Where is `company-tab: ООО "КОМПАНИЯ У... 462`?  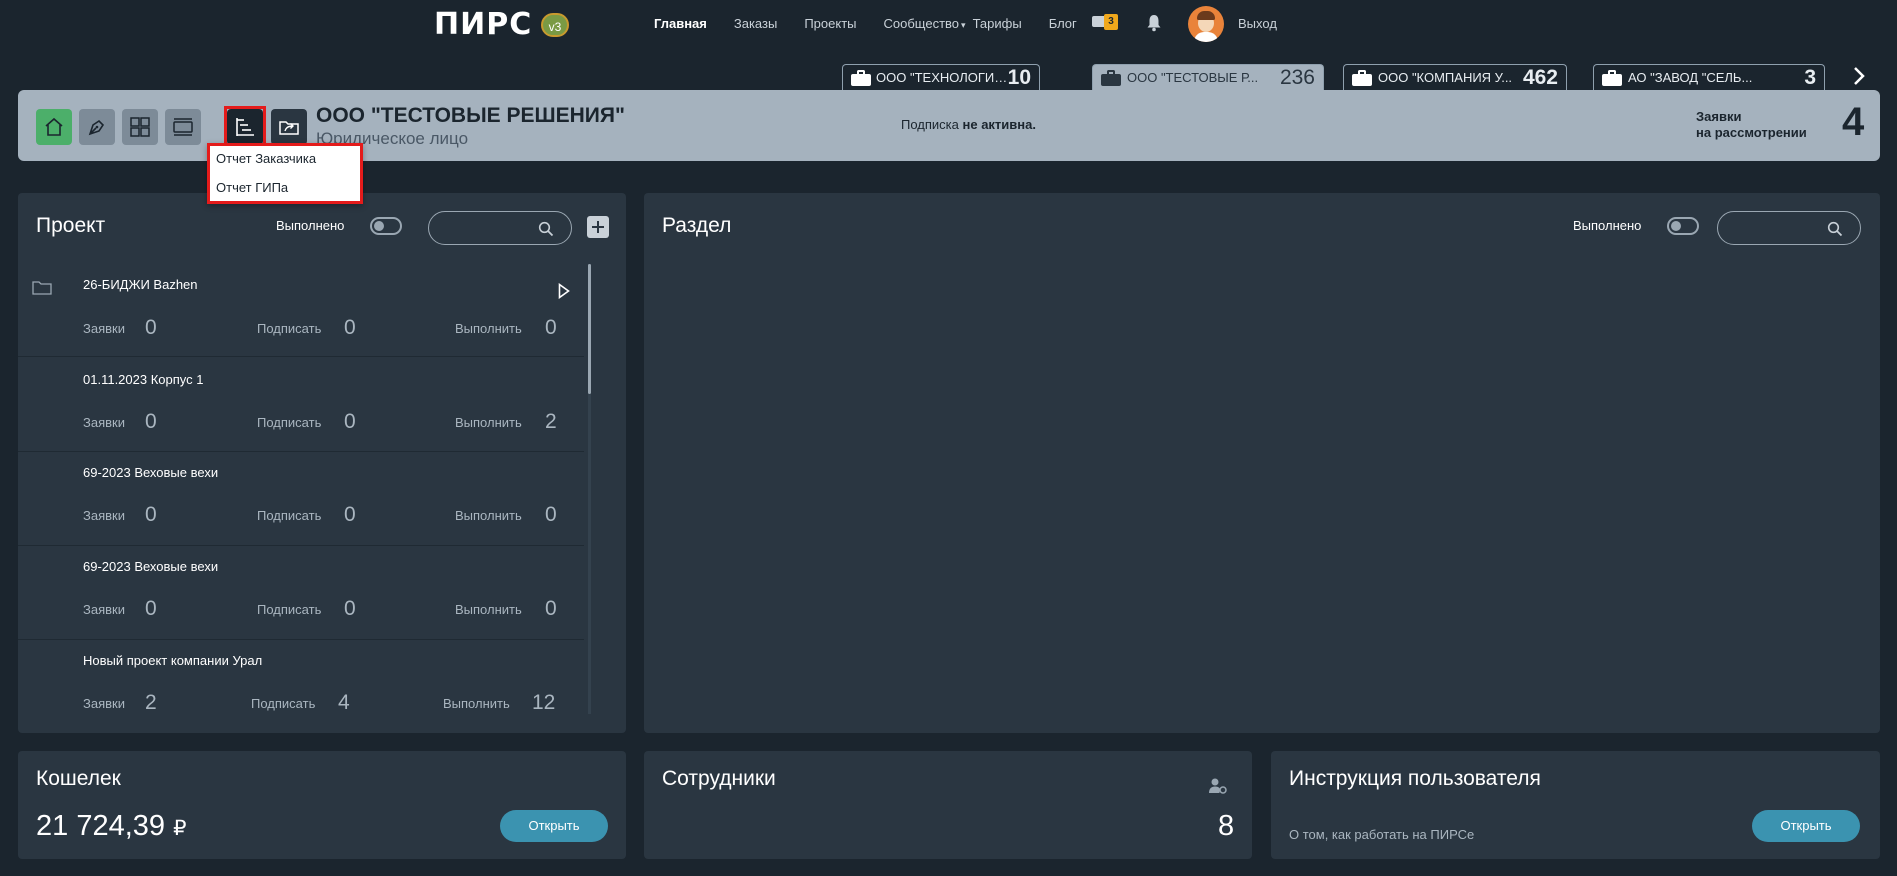
company-tab: ООО "КОМПАНИЯ У... 462 is located at coordinates (1455, 77).